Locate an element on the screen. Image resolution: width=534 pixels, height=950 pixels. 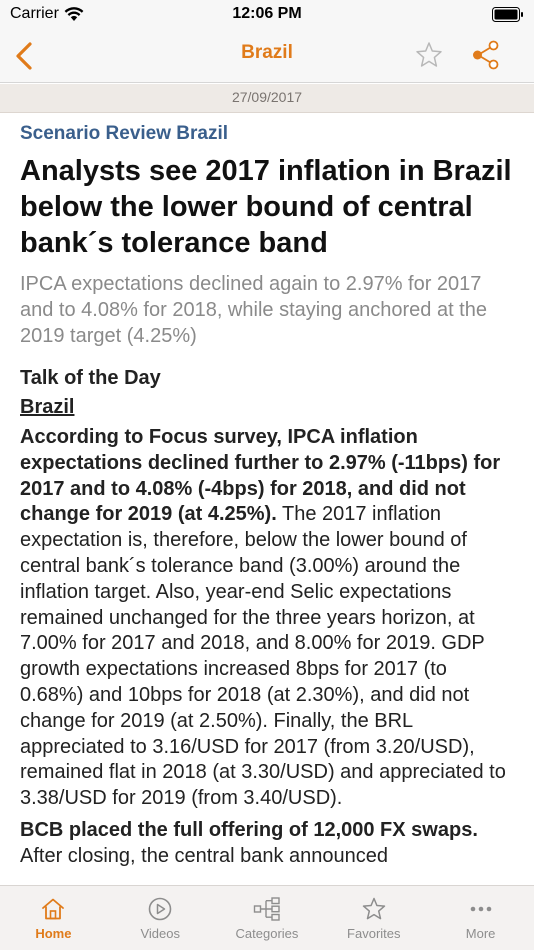
tab-favorites: Favorites is located at coordinates (373, 918).